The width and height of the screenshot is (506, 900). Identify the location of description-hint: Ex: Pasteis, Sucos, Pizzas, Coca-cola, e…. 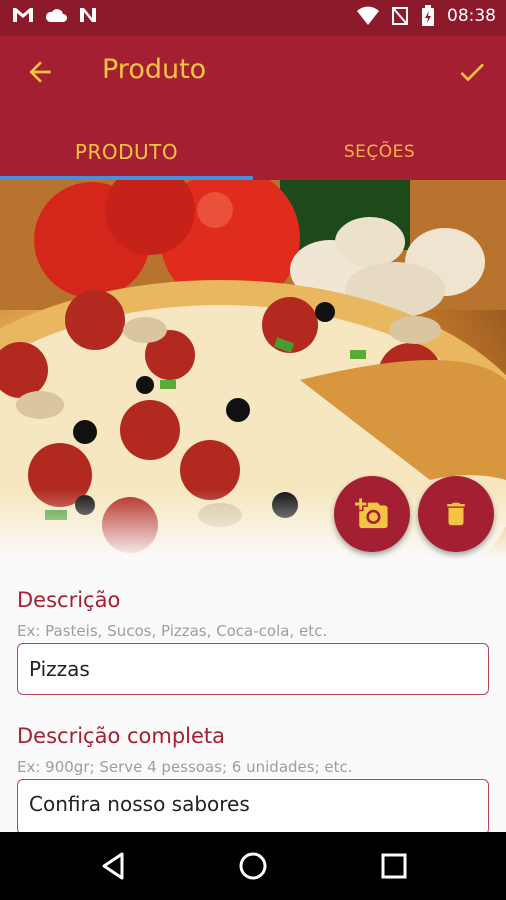
(172, 631).